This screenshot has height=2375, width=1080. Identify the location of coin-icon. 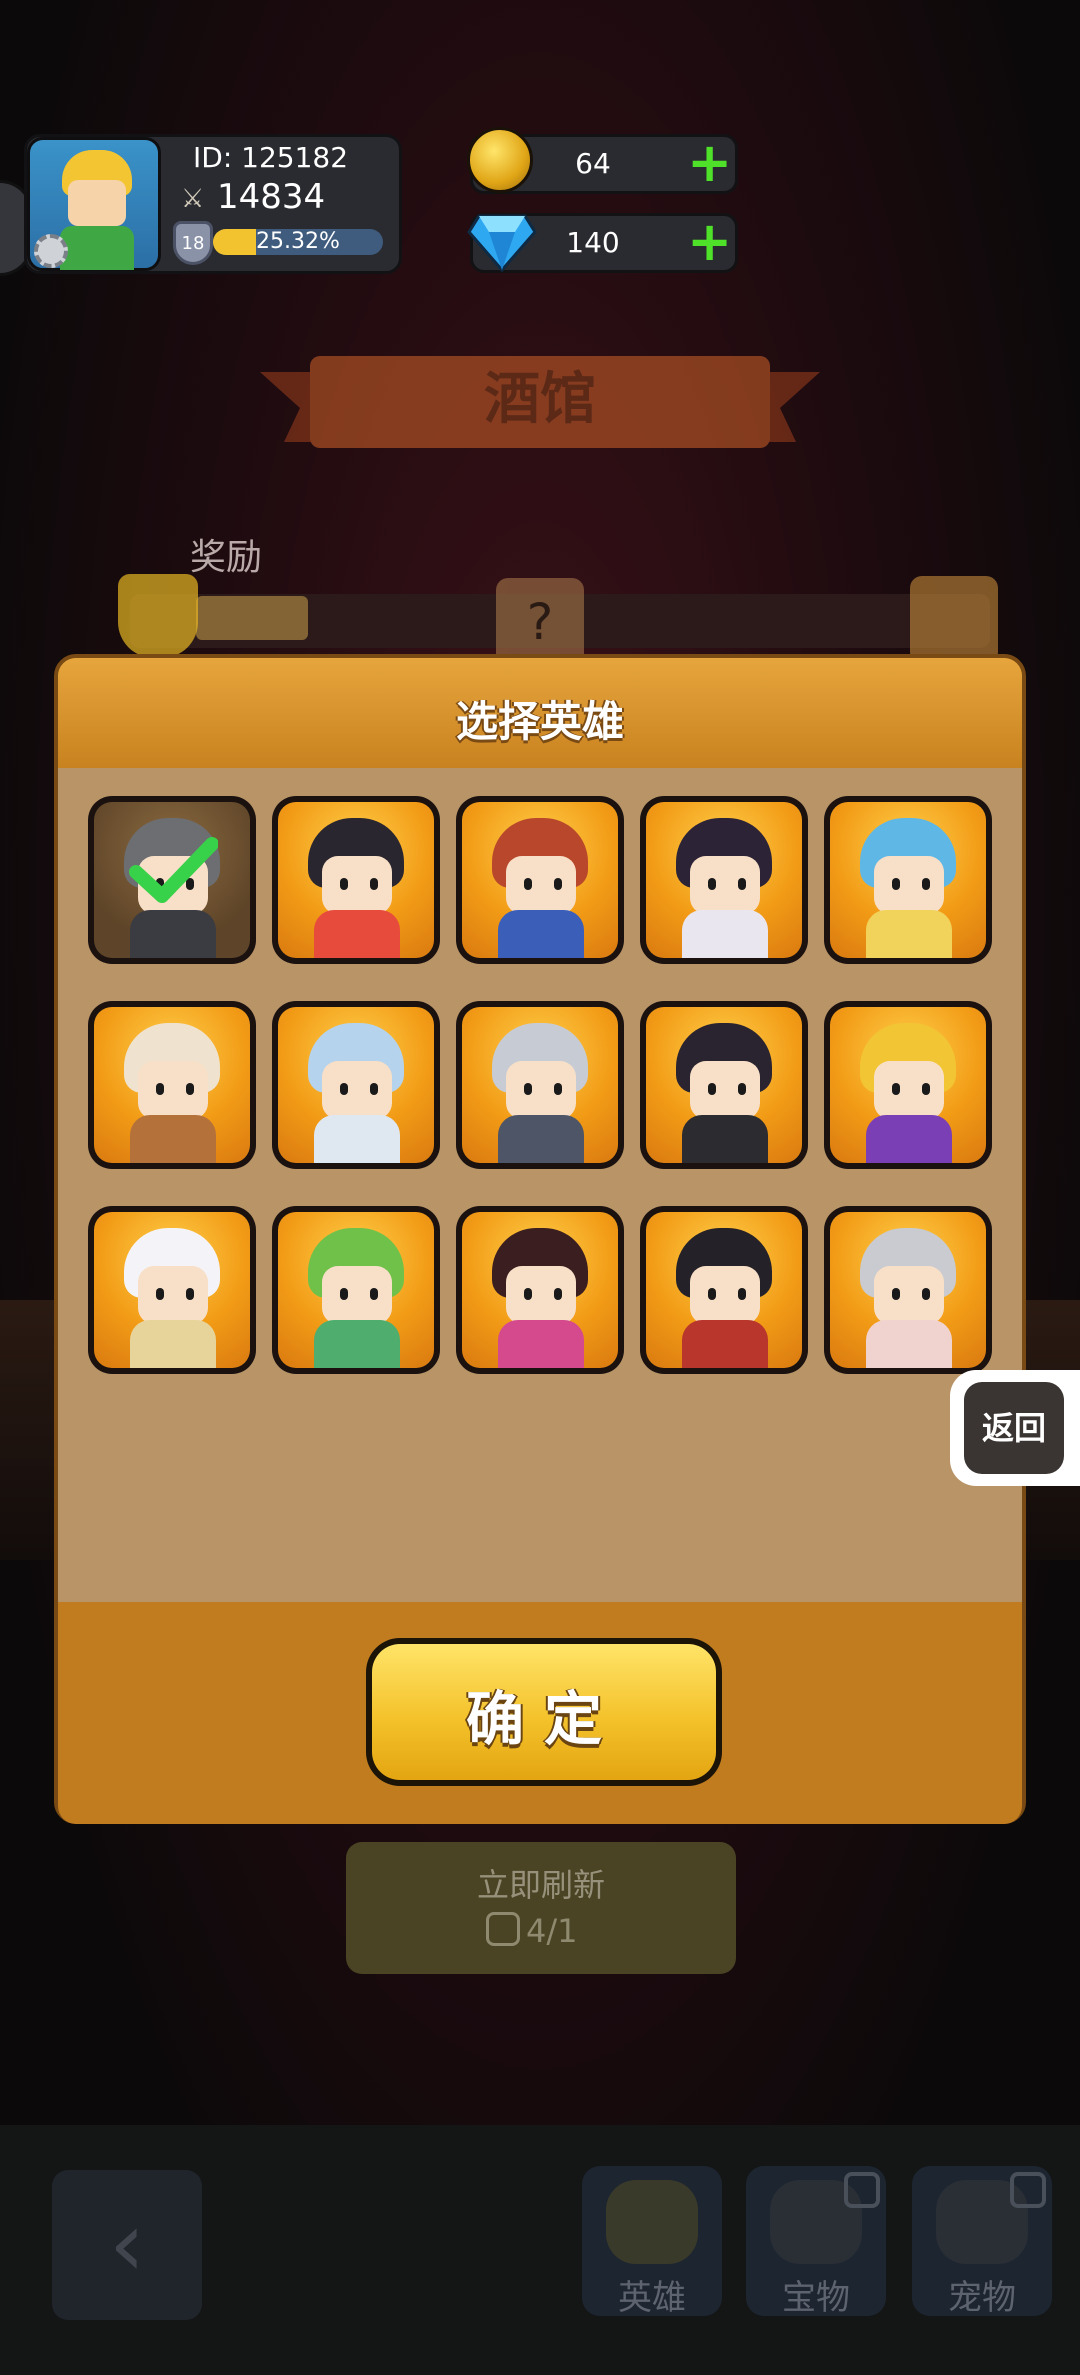
(500, 160).